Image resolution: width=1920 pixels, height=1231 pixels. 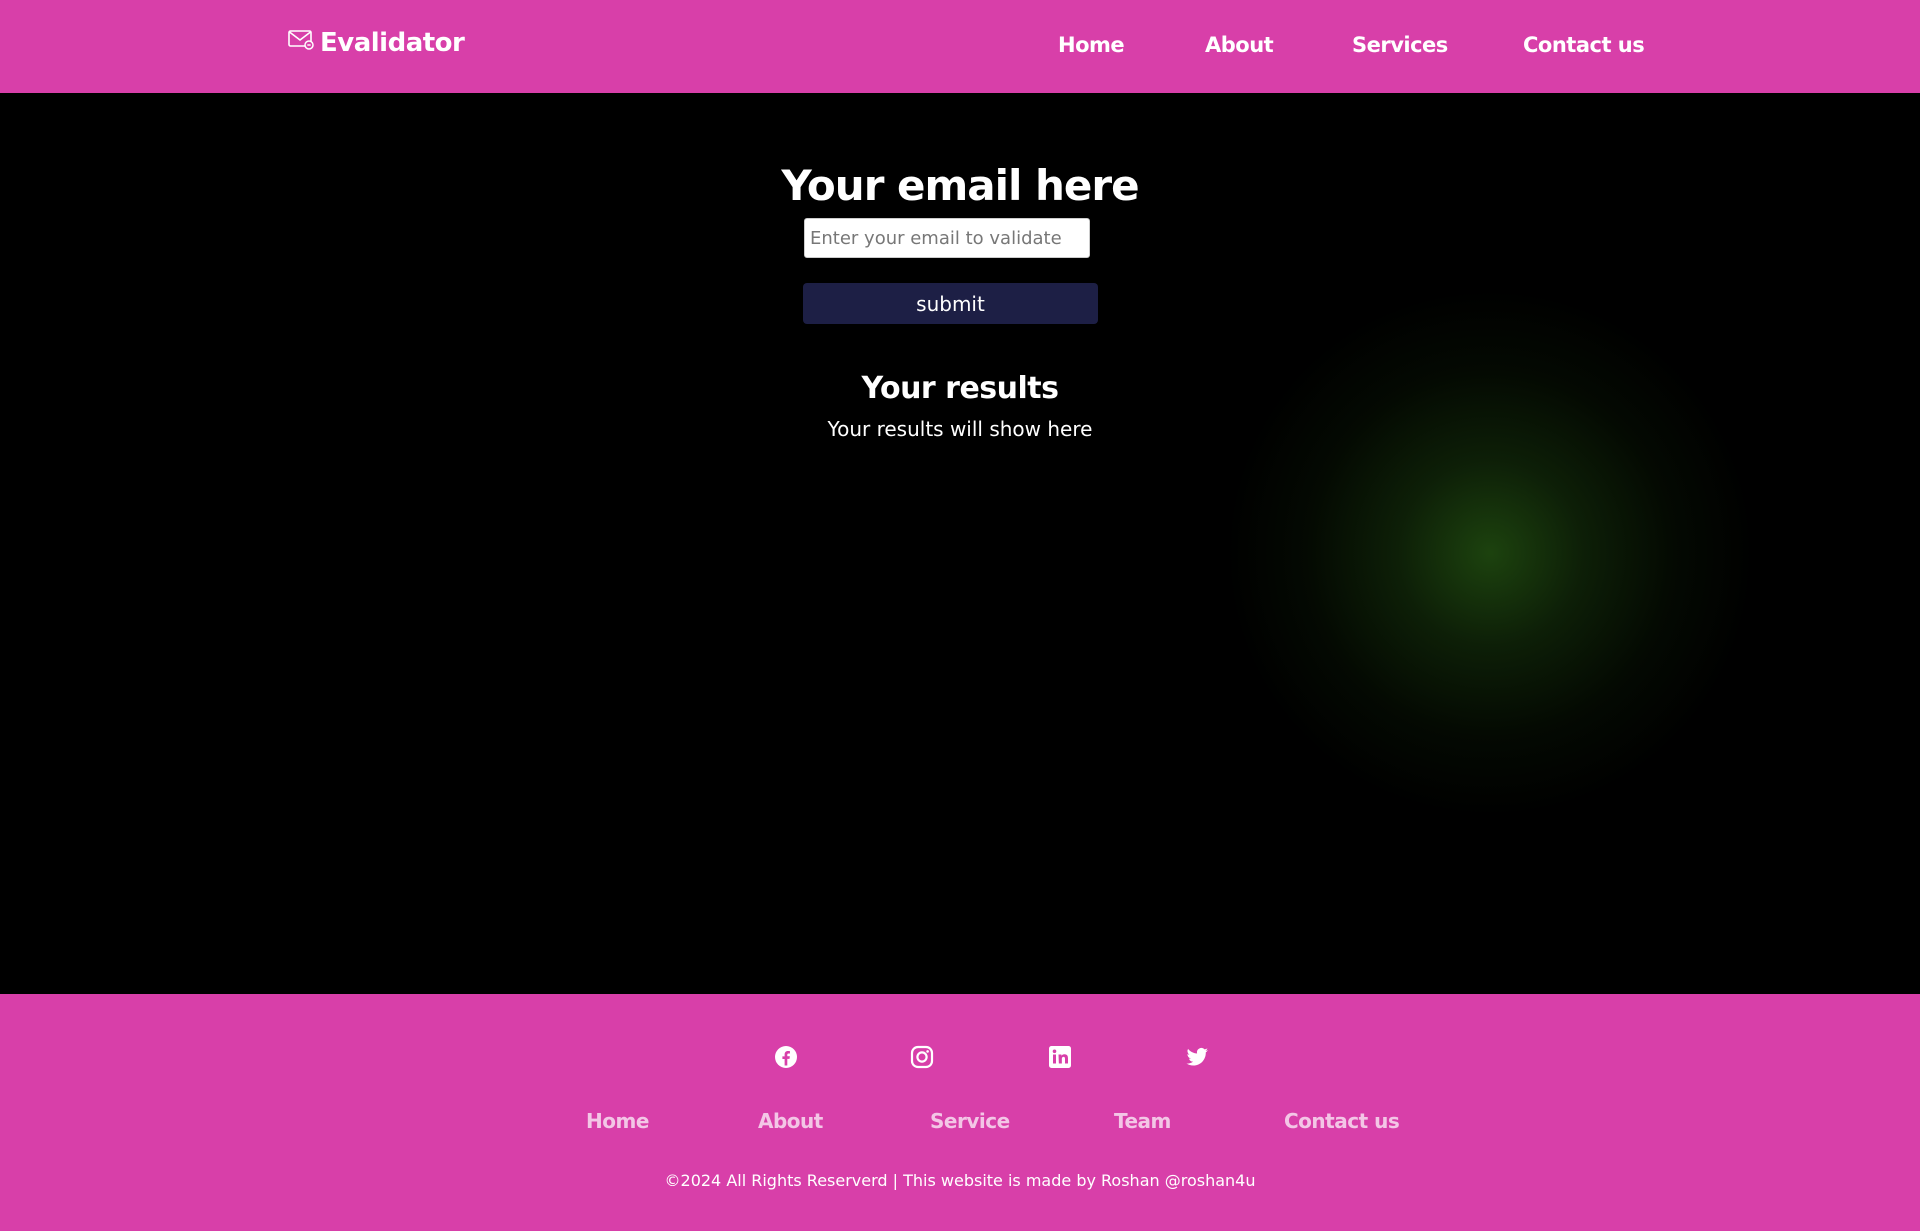 I want to click on footer-link-contact-us: Contact us, so click(x=1342, y=1121).